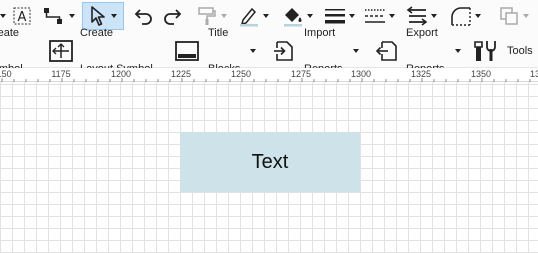  I want to click on ruler-label: 1150, so click(6, 74).